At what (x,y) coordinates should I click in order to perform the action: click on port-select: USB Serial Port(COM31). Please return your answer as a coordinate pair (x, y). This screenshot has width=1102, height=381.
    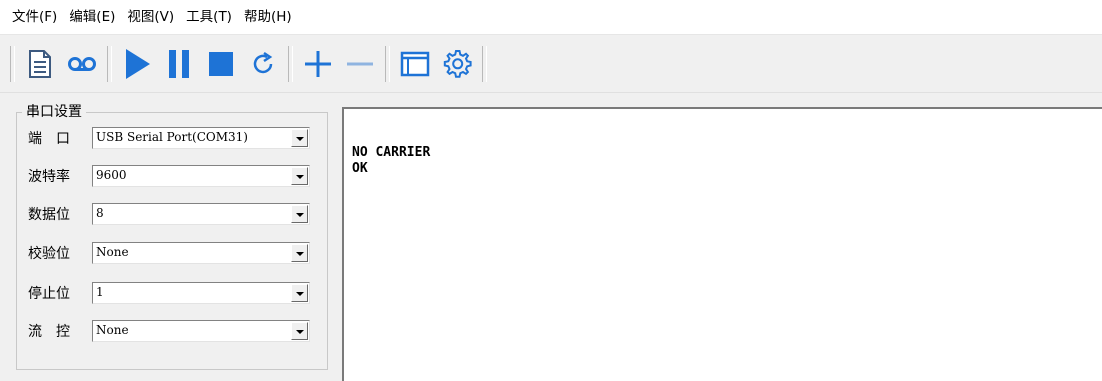
    Looking at the image, I should click on (201, 138).